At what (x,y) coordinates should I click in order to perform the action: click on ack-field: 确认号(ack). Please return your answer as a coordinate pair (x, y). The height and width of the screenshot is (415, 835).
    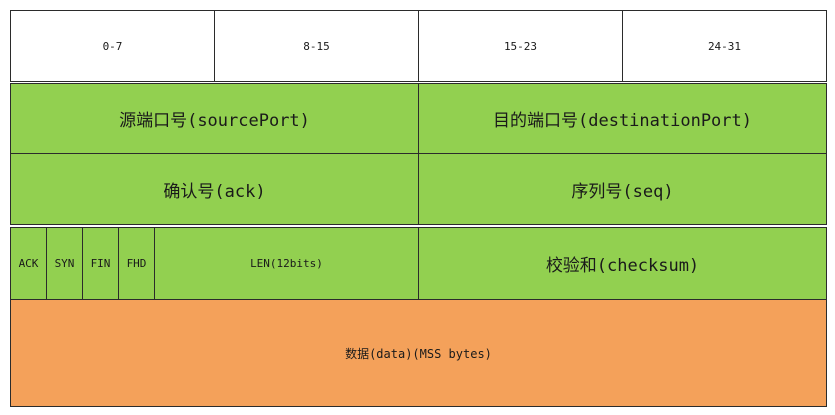
    Looking at the image, I should click on (214, 189).